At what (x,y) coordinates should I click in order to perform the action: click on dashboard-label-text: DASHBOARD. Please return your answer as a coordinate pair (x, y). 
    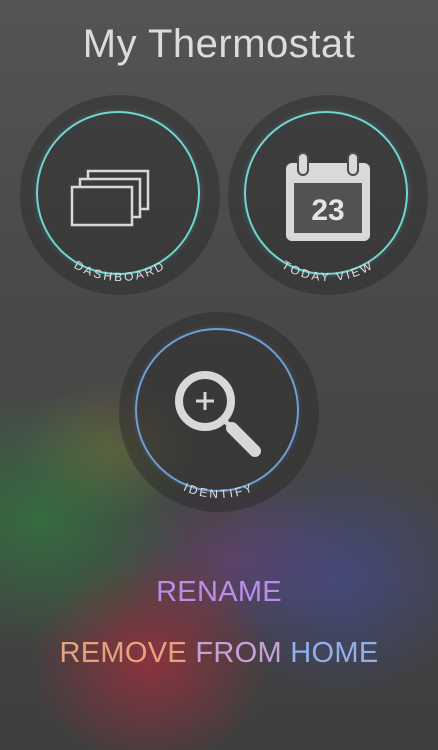
    Looking at the image, I should click on (119, 271).